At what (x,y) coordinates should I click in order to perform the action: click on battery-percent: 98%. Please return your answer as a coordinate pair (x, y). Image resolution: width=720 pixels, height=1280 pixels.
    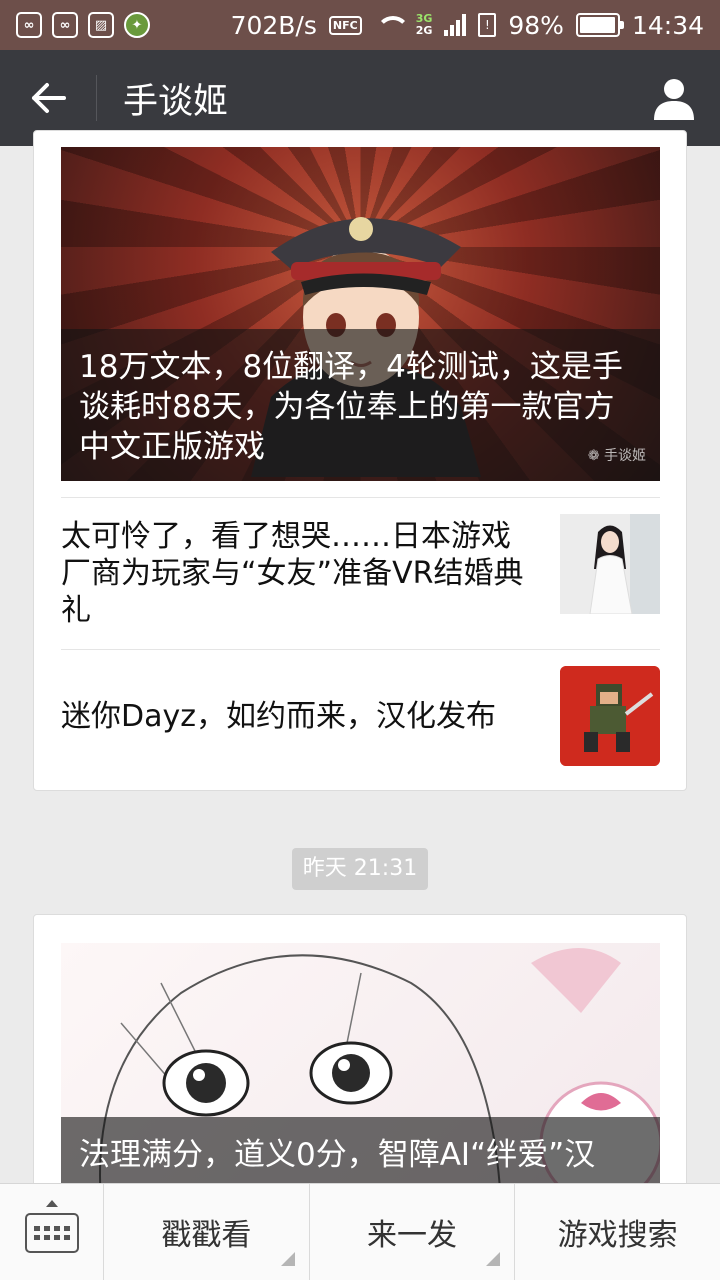
    Looking at the image, I should click on (536, 25).